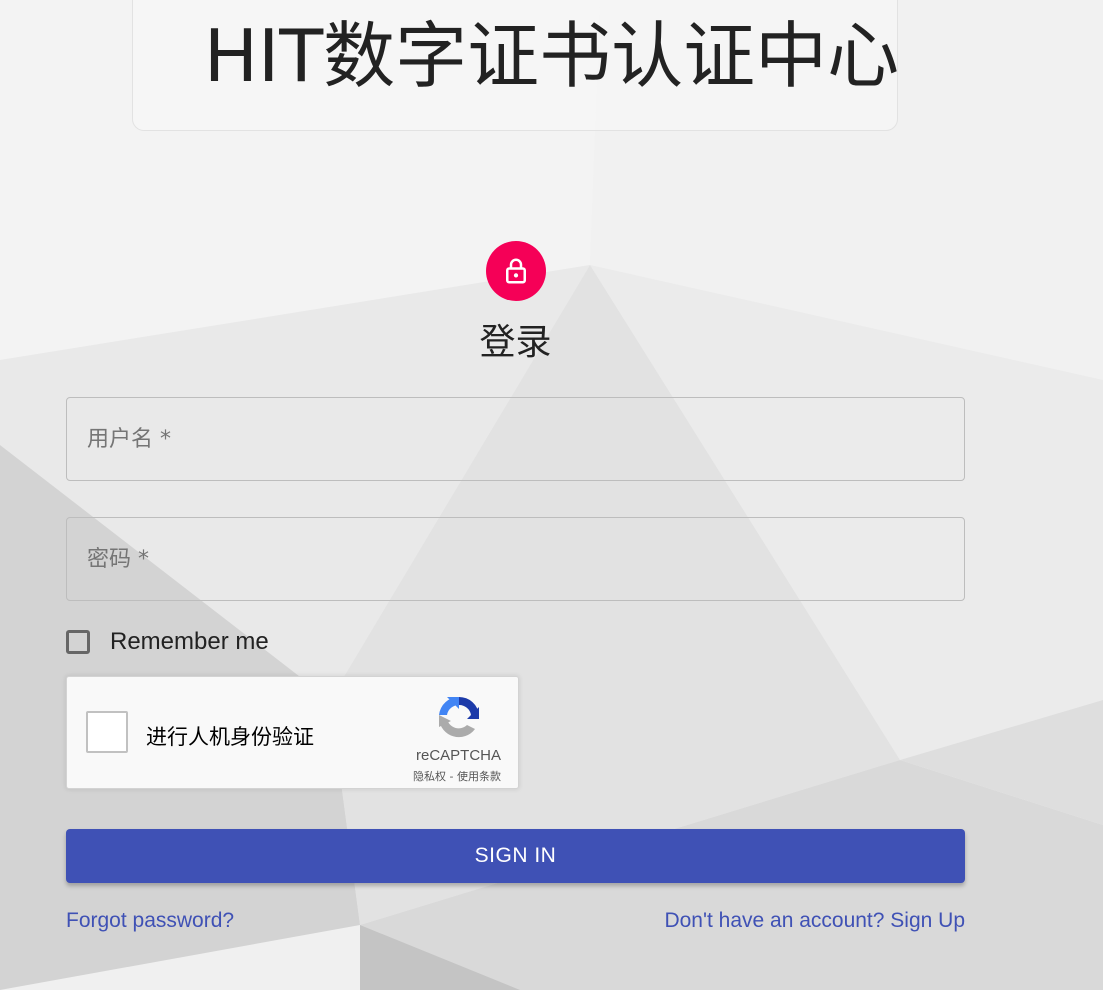 The width and height of the screenshot is (1103, 990). What do you see at coordinates (189, 642) in the screenshot?
I see `remember-label: Remember me` at bounding box center [189, 642].